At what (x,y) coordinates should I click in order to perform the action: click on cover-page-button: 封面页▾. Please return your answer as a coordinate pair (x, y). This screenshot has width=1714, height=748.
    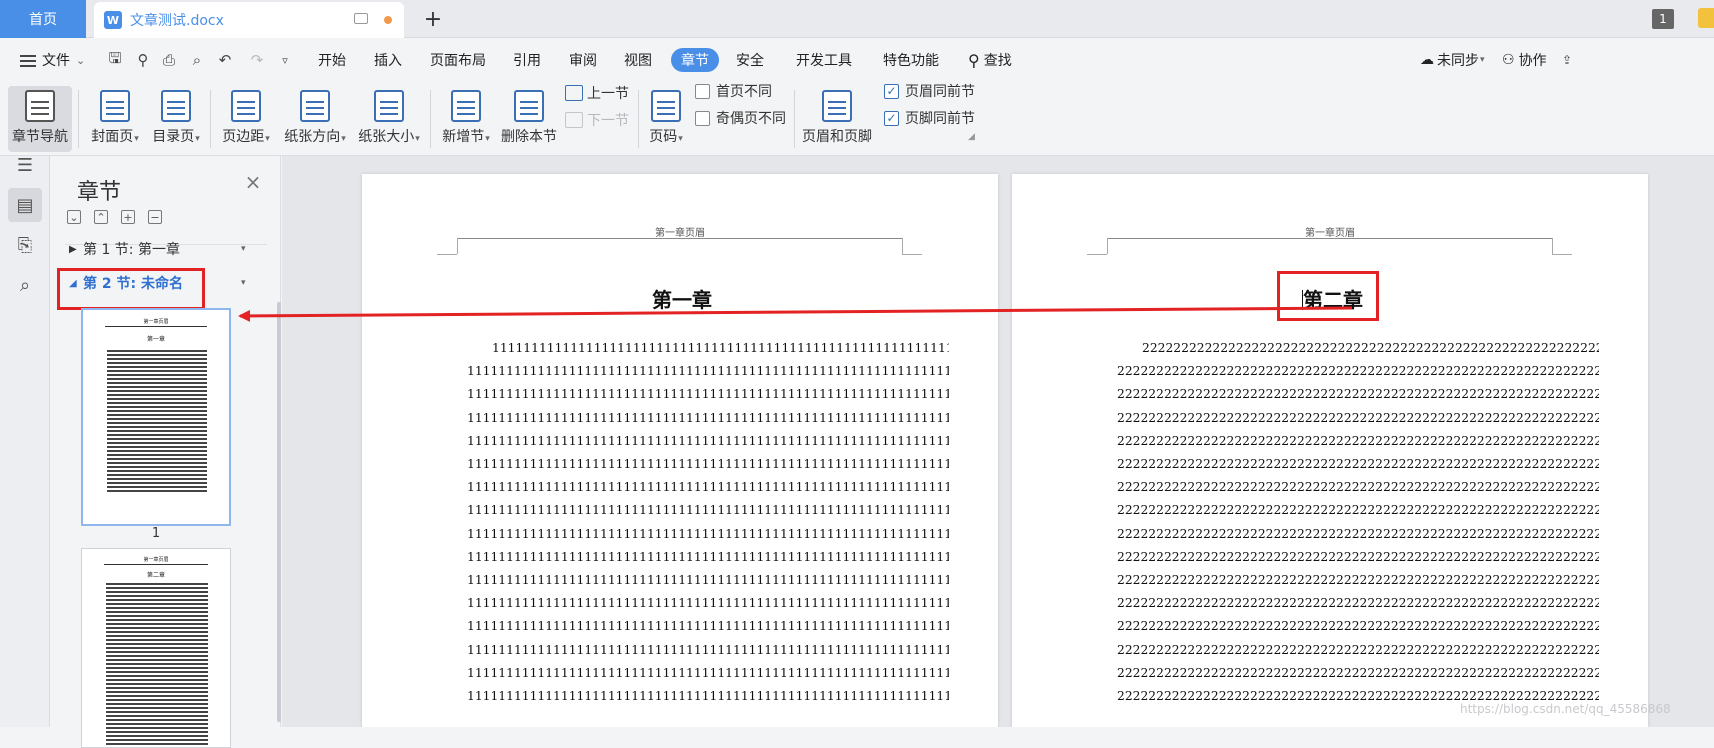
    Looking at the image, I should click on (115, 119).